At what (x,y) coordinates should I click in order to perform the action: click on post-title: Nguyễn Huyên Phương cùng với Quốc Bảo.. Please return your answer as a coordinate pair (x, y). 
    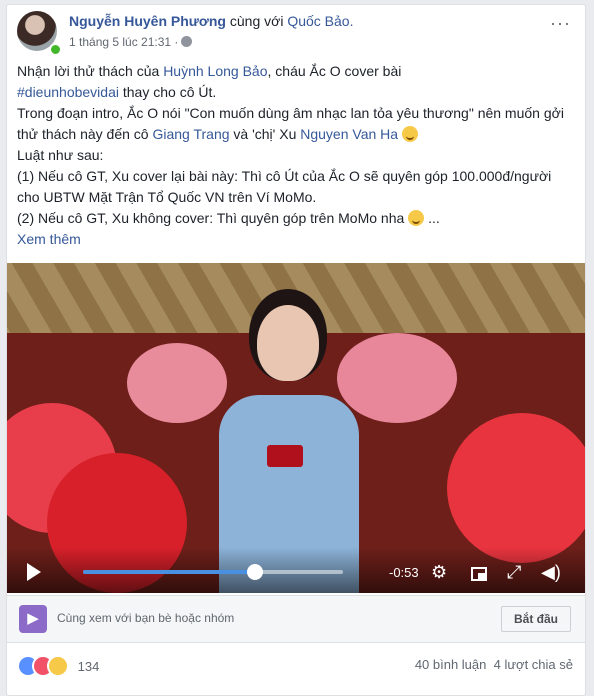
    Looking at the image, I should click on (211, 21).